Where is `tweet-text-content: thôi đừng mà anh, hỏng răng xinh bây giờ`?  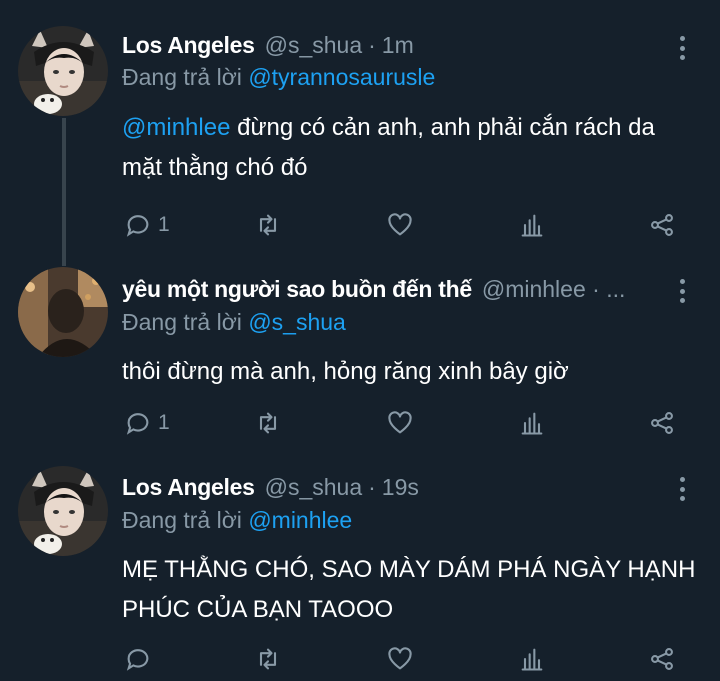
tweet-text-content: thôi đừng mà anh, hỏng răng xinh bây giờ is located at coordinates (345, 371).